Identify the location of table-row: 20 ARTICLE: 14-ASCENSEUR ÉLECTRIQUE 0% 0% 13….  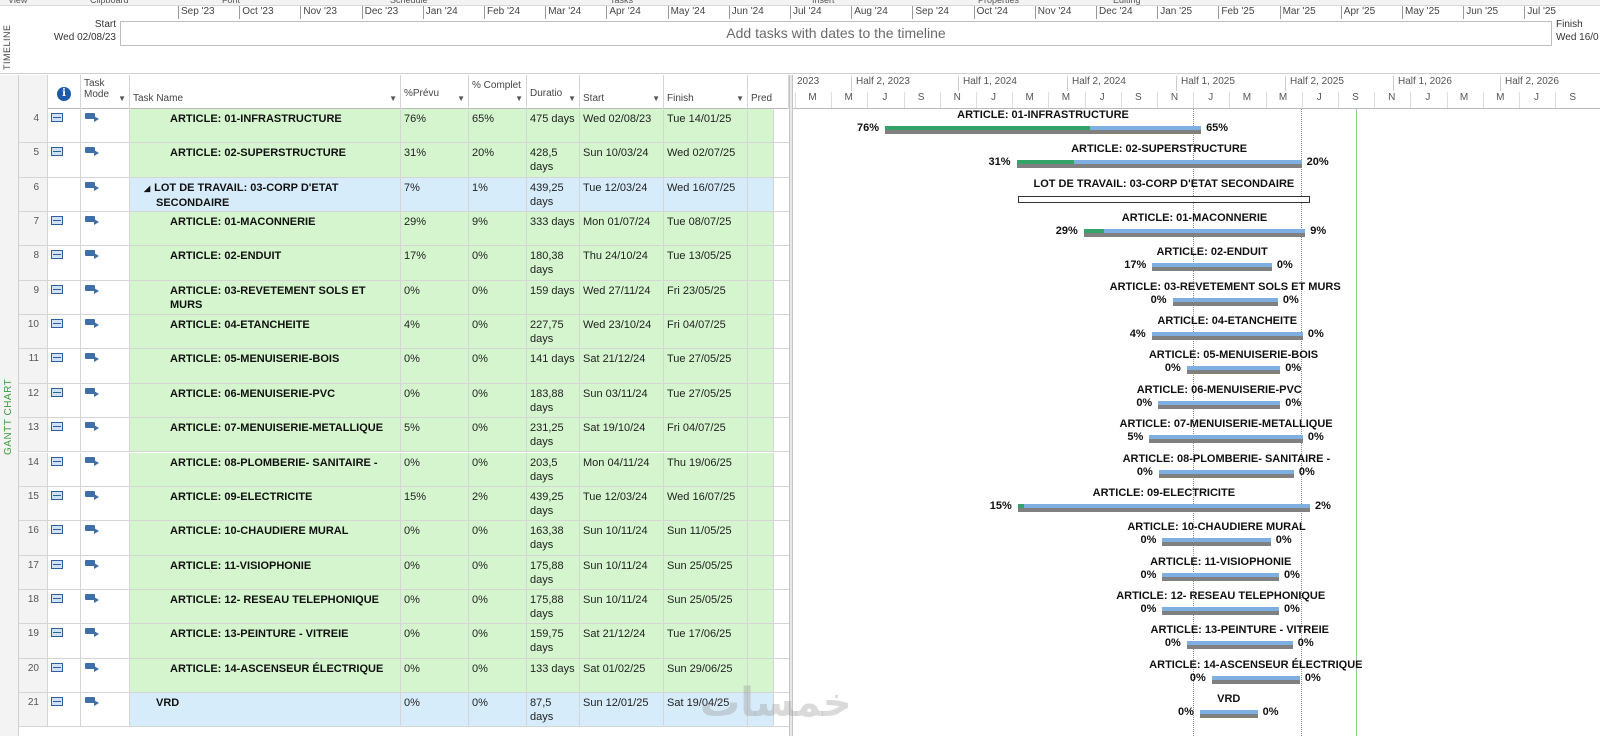
(404, 675).